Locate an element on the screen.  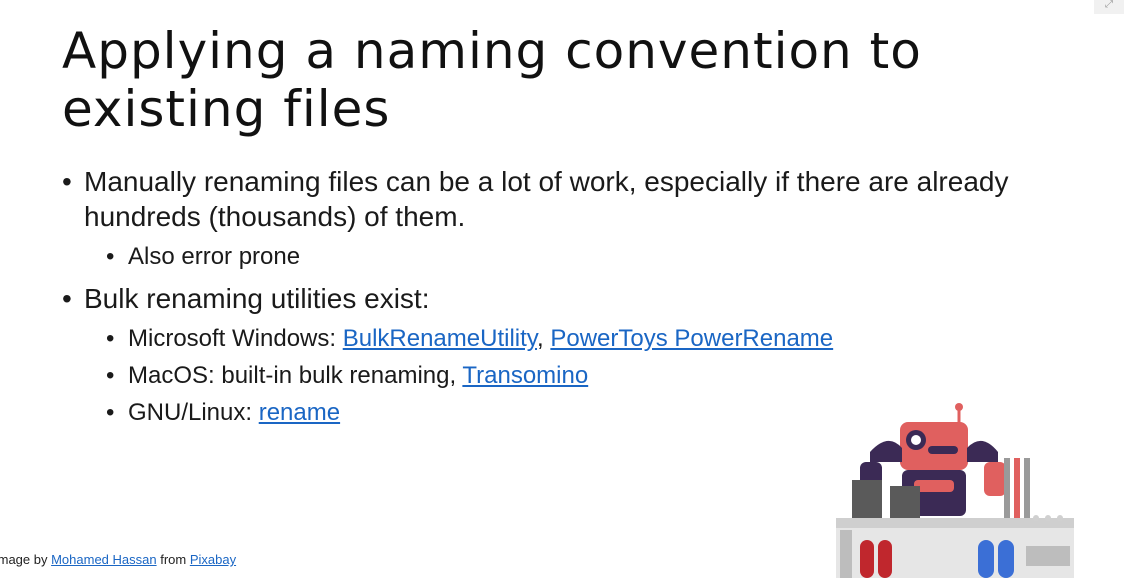
credit-prefix: Image by is located at coordinates (24, 559).